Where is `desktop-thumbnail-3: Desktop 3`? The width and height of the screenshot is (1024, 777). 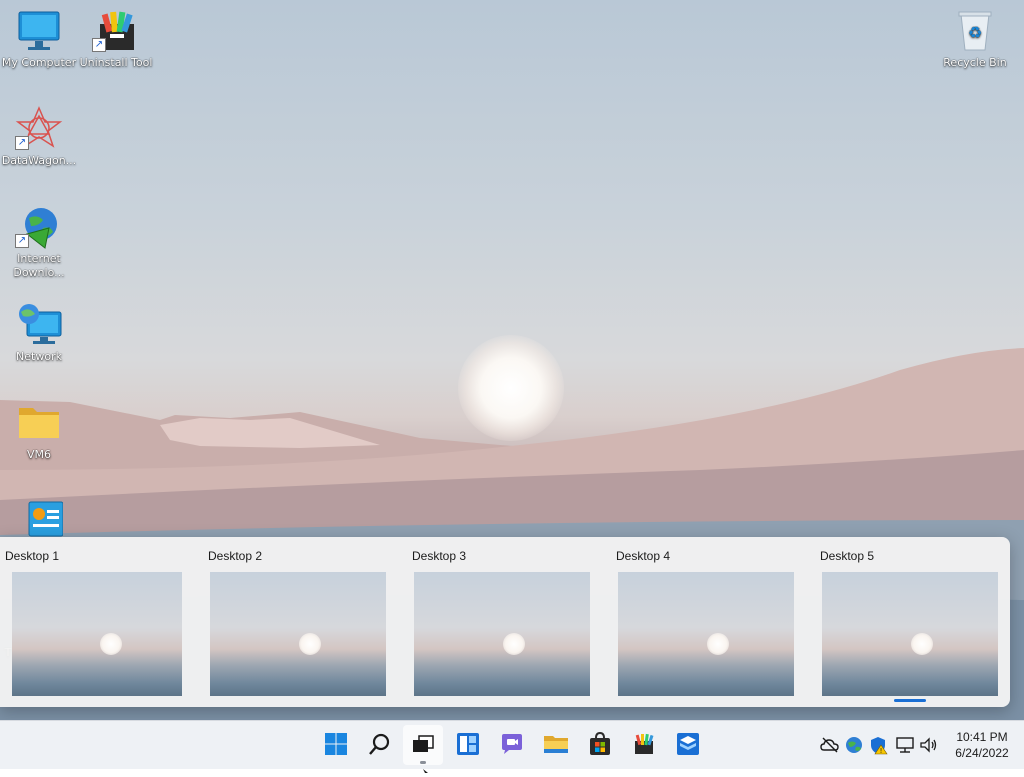 desktop-thumbnail-3: Desktop 3 is located at coordinates (507, 622).